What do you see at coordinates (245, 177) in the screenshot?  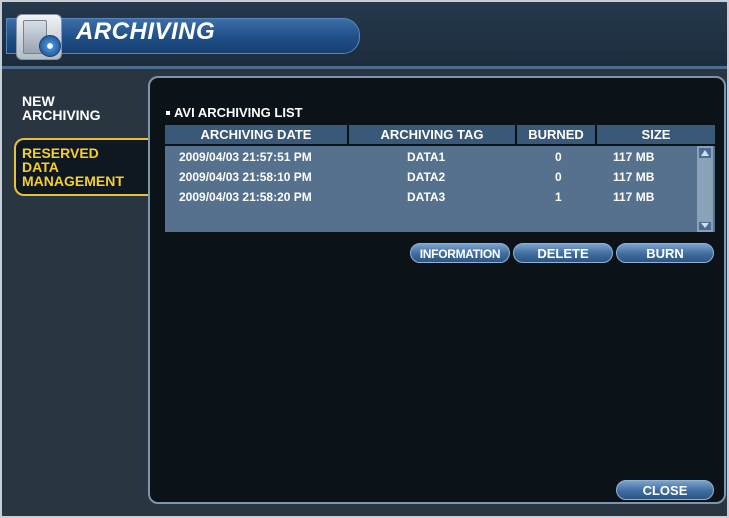 I see `cell-date: 2009/04/03 21:58:10 PM` at bounding box center [245, 177].